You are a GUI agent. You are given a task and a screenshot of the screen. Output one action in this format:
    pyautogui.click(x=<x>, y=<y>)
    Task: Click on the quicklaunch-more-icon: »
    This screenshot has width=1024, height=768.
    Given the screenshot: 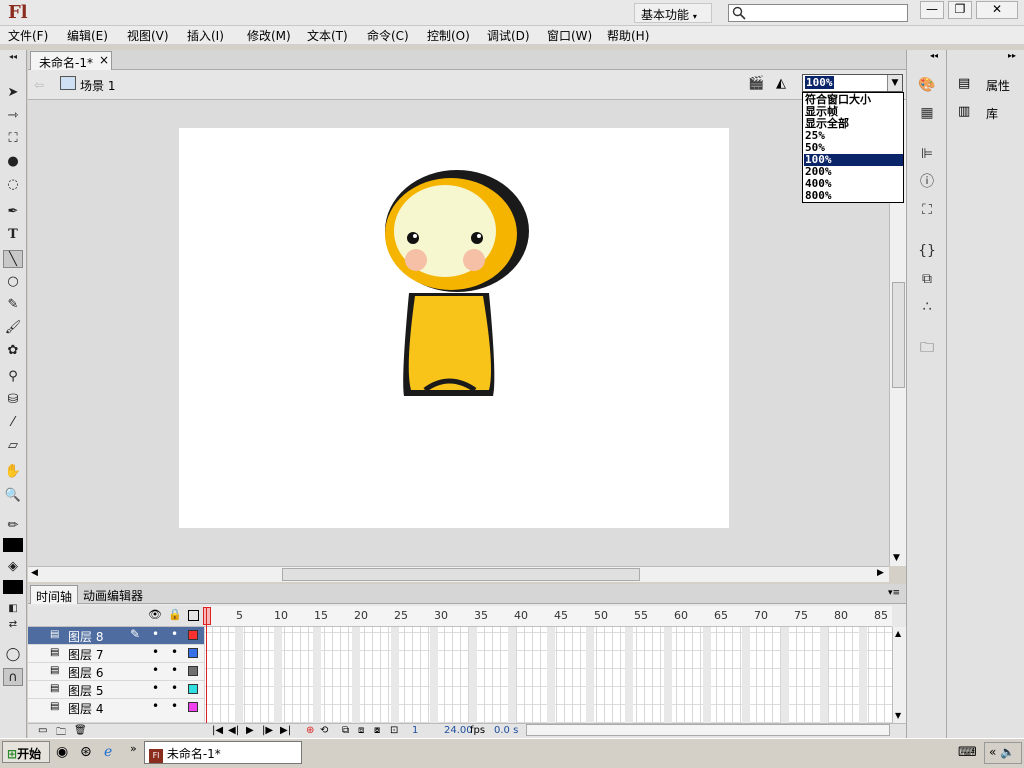 What is the action you would take?
    pyautogui.click(x=133, y=748)
    